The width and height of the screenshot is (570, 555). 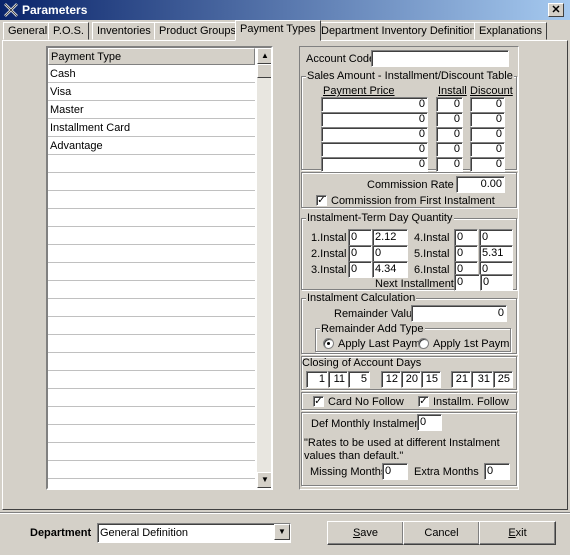 I want to click on commission-first-label: Commission from First Instalment, so click(x=413, y=201).